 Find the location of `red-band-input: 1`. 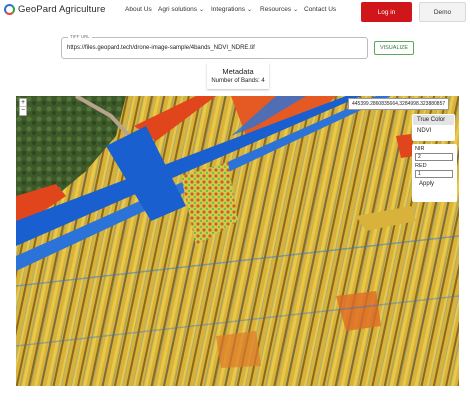

red-band-input: 1 is located at coordinates (434, 174).